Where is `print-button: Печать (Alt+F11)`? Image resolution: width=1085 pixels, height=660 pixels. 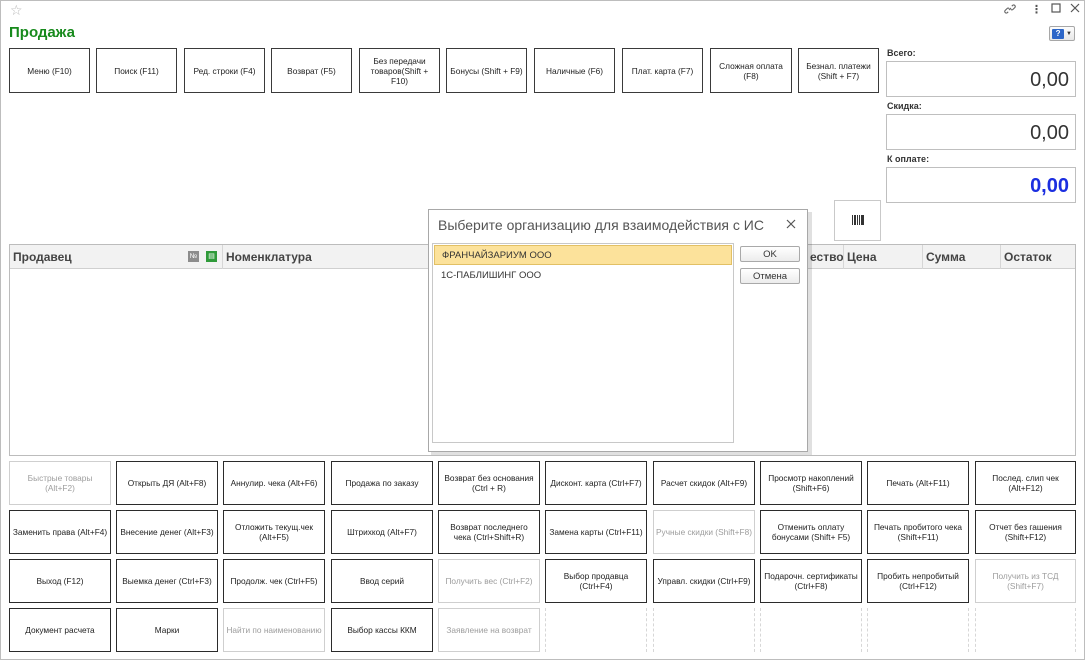 print-button: Печать (Alt+F11) is located at coordinates (918, 483).